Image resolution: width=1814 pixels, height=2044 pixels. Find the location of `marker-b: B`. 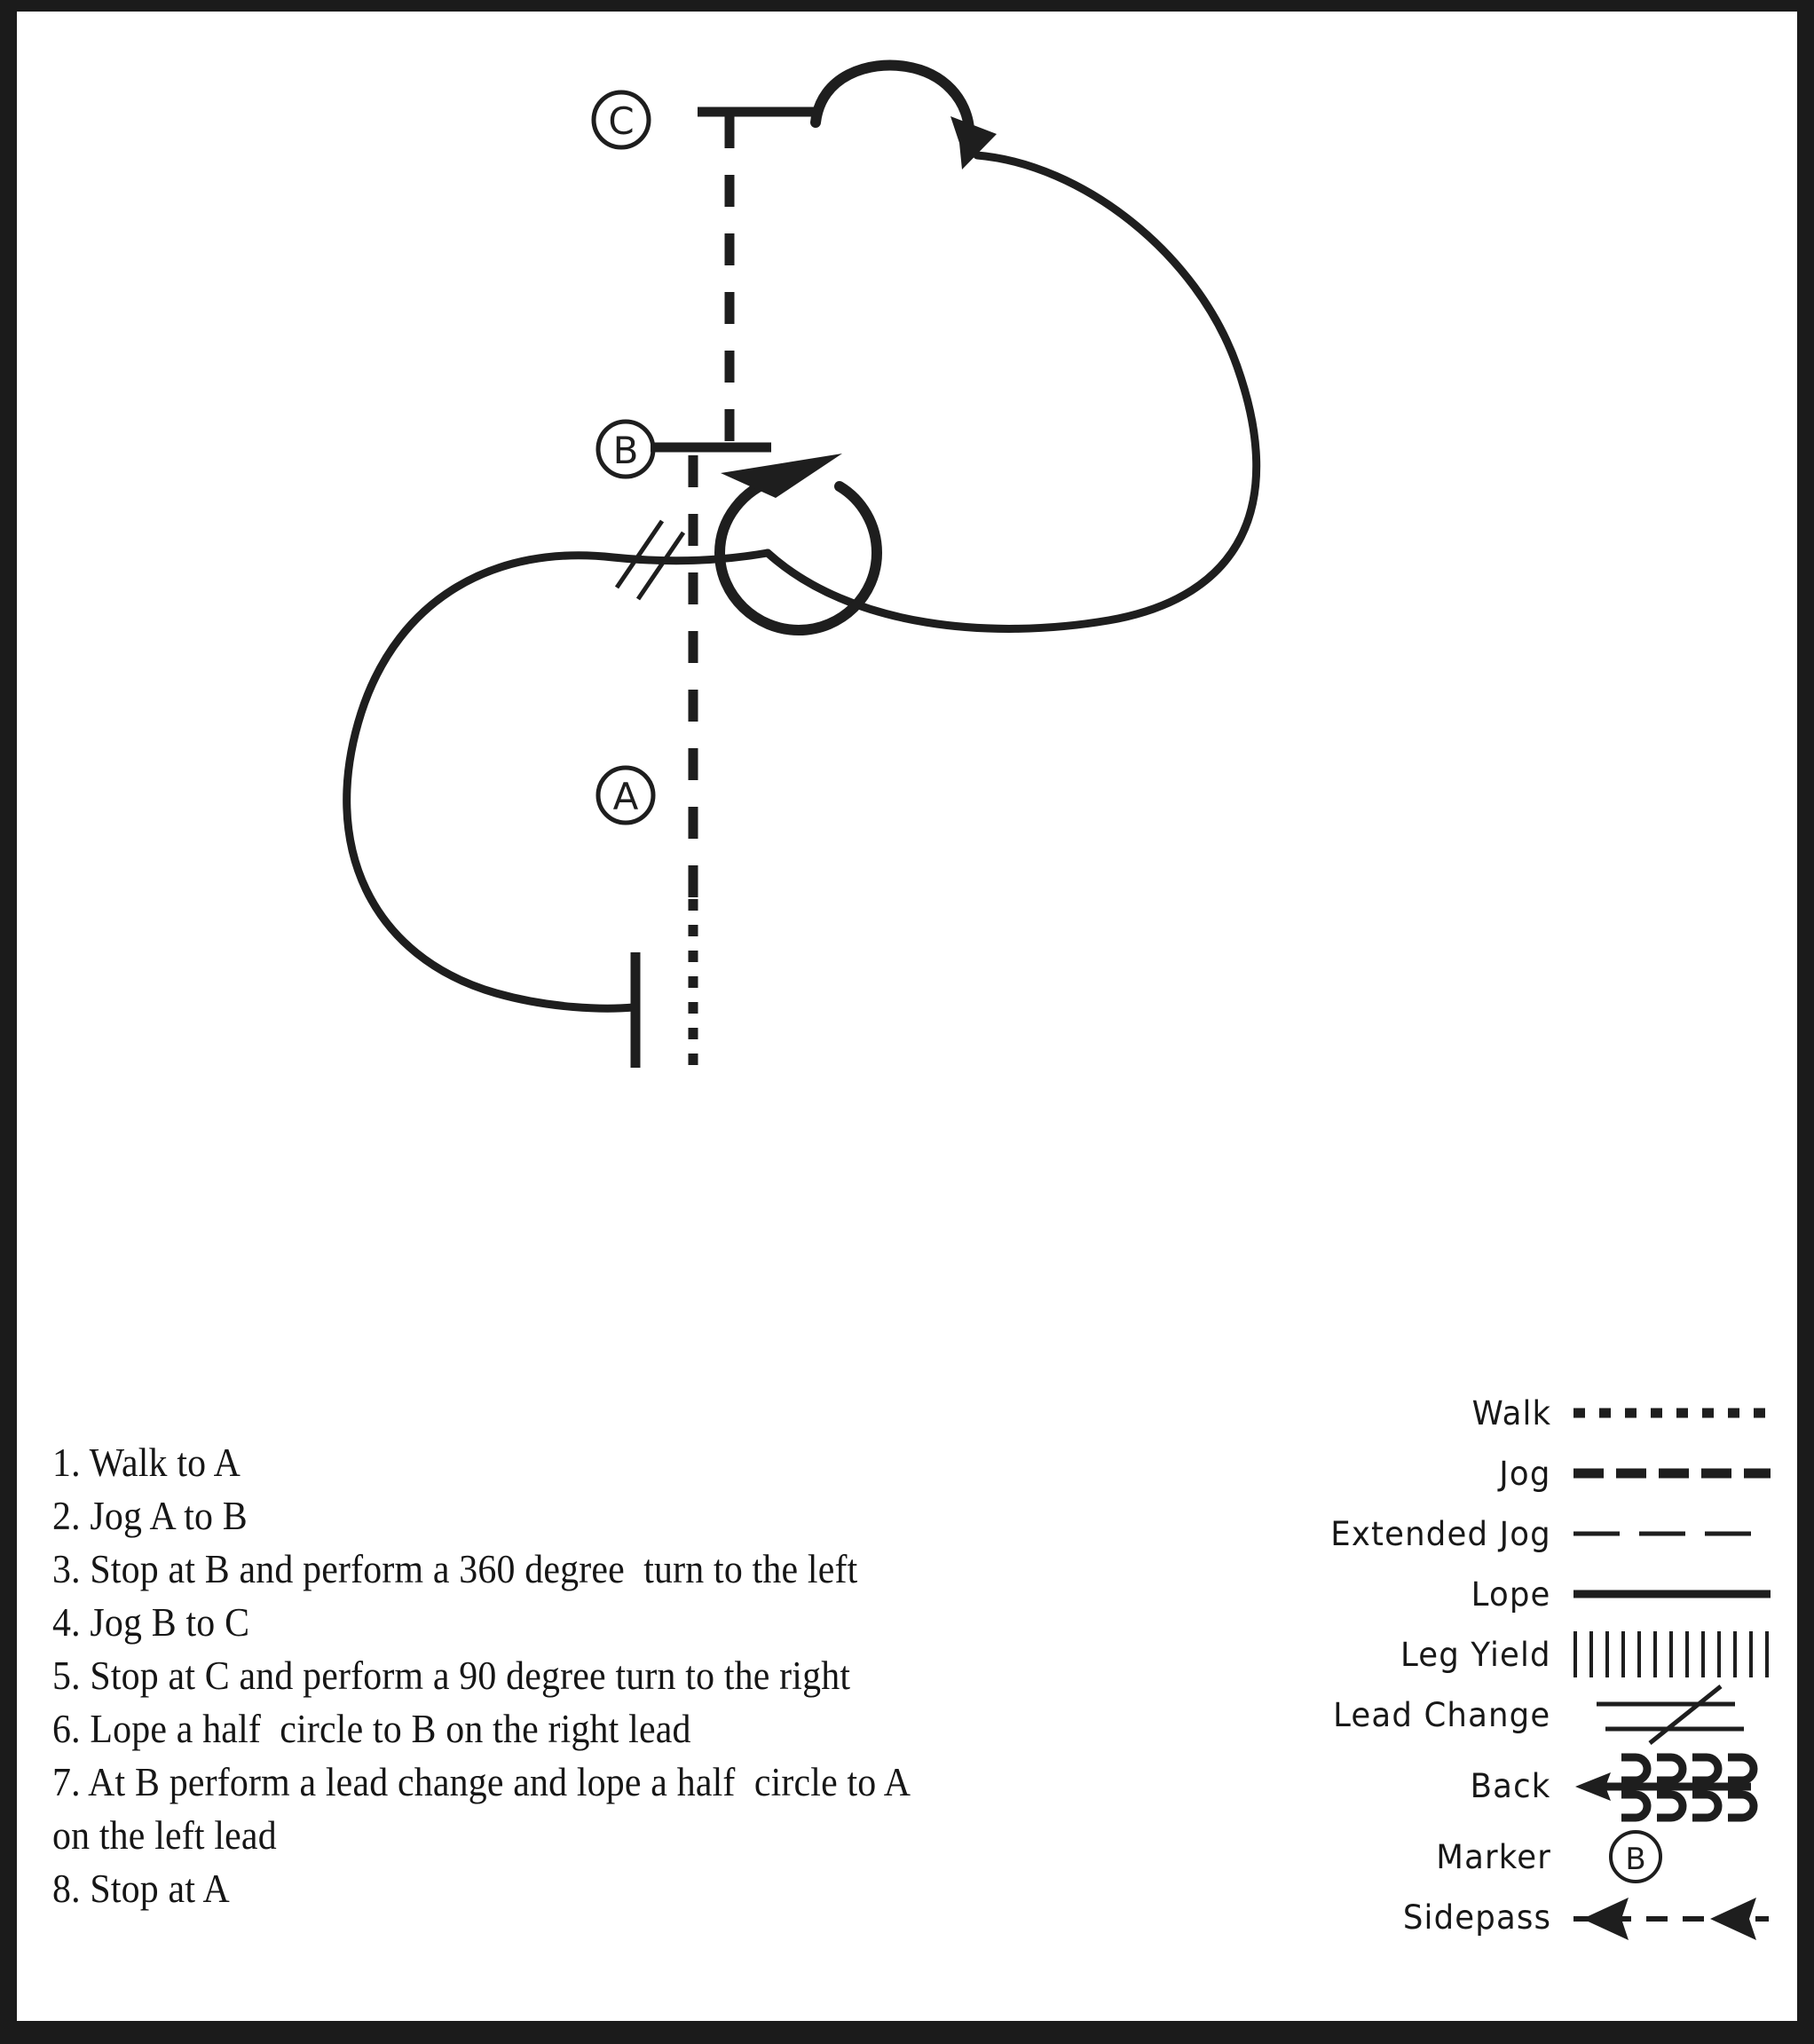

marker-b: B is located at coordinates (625, 449).